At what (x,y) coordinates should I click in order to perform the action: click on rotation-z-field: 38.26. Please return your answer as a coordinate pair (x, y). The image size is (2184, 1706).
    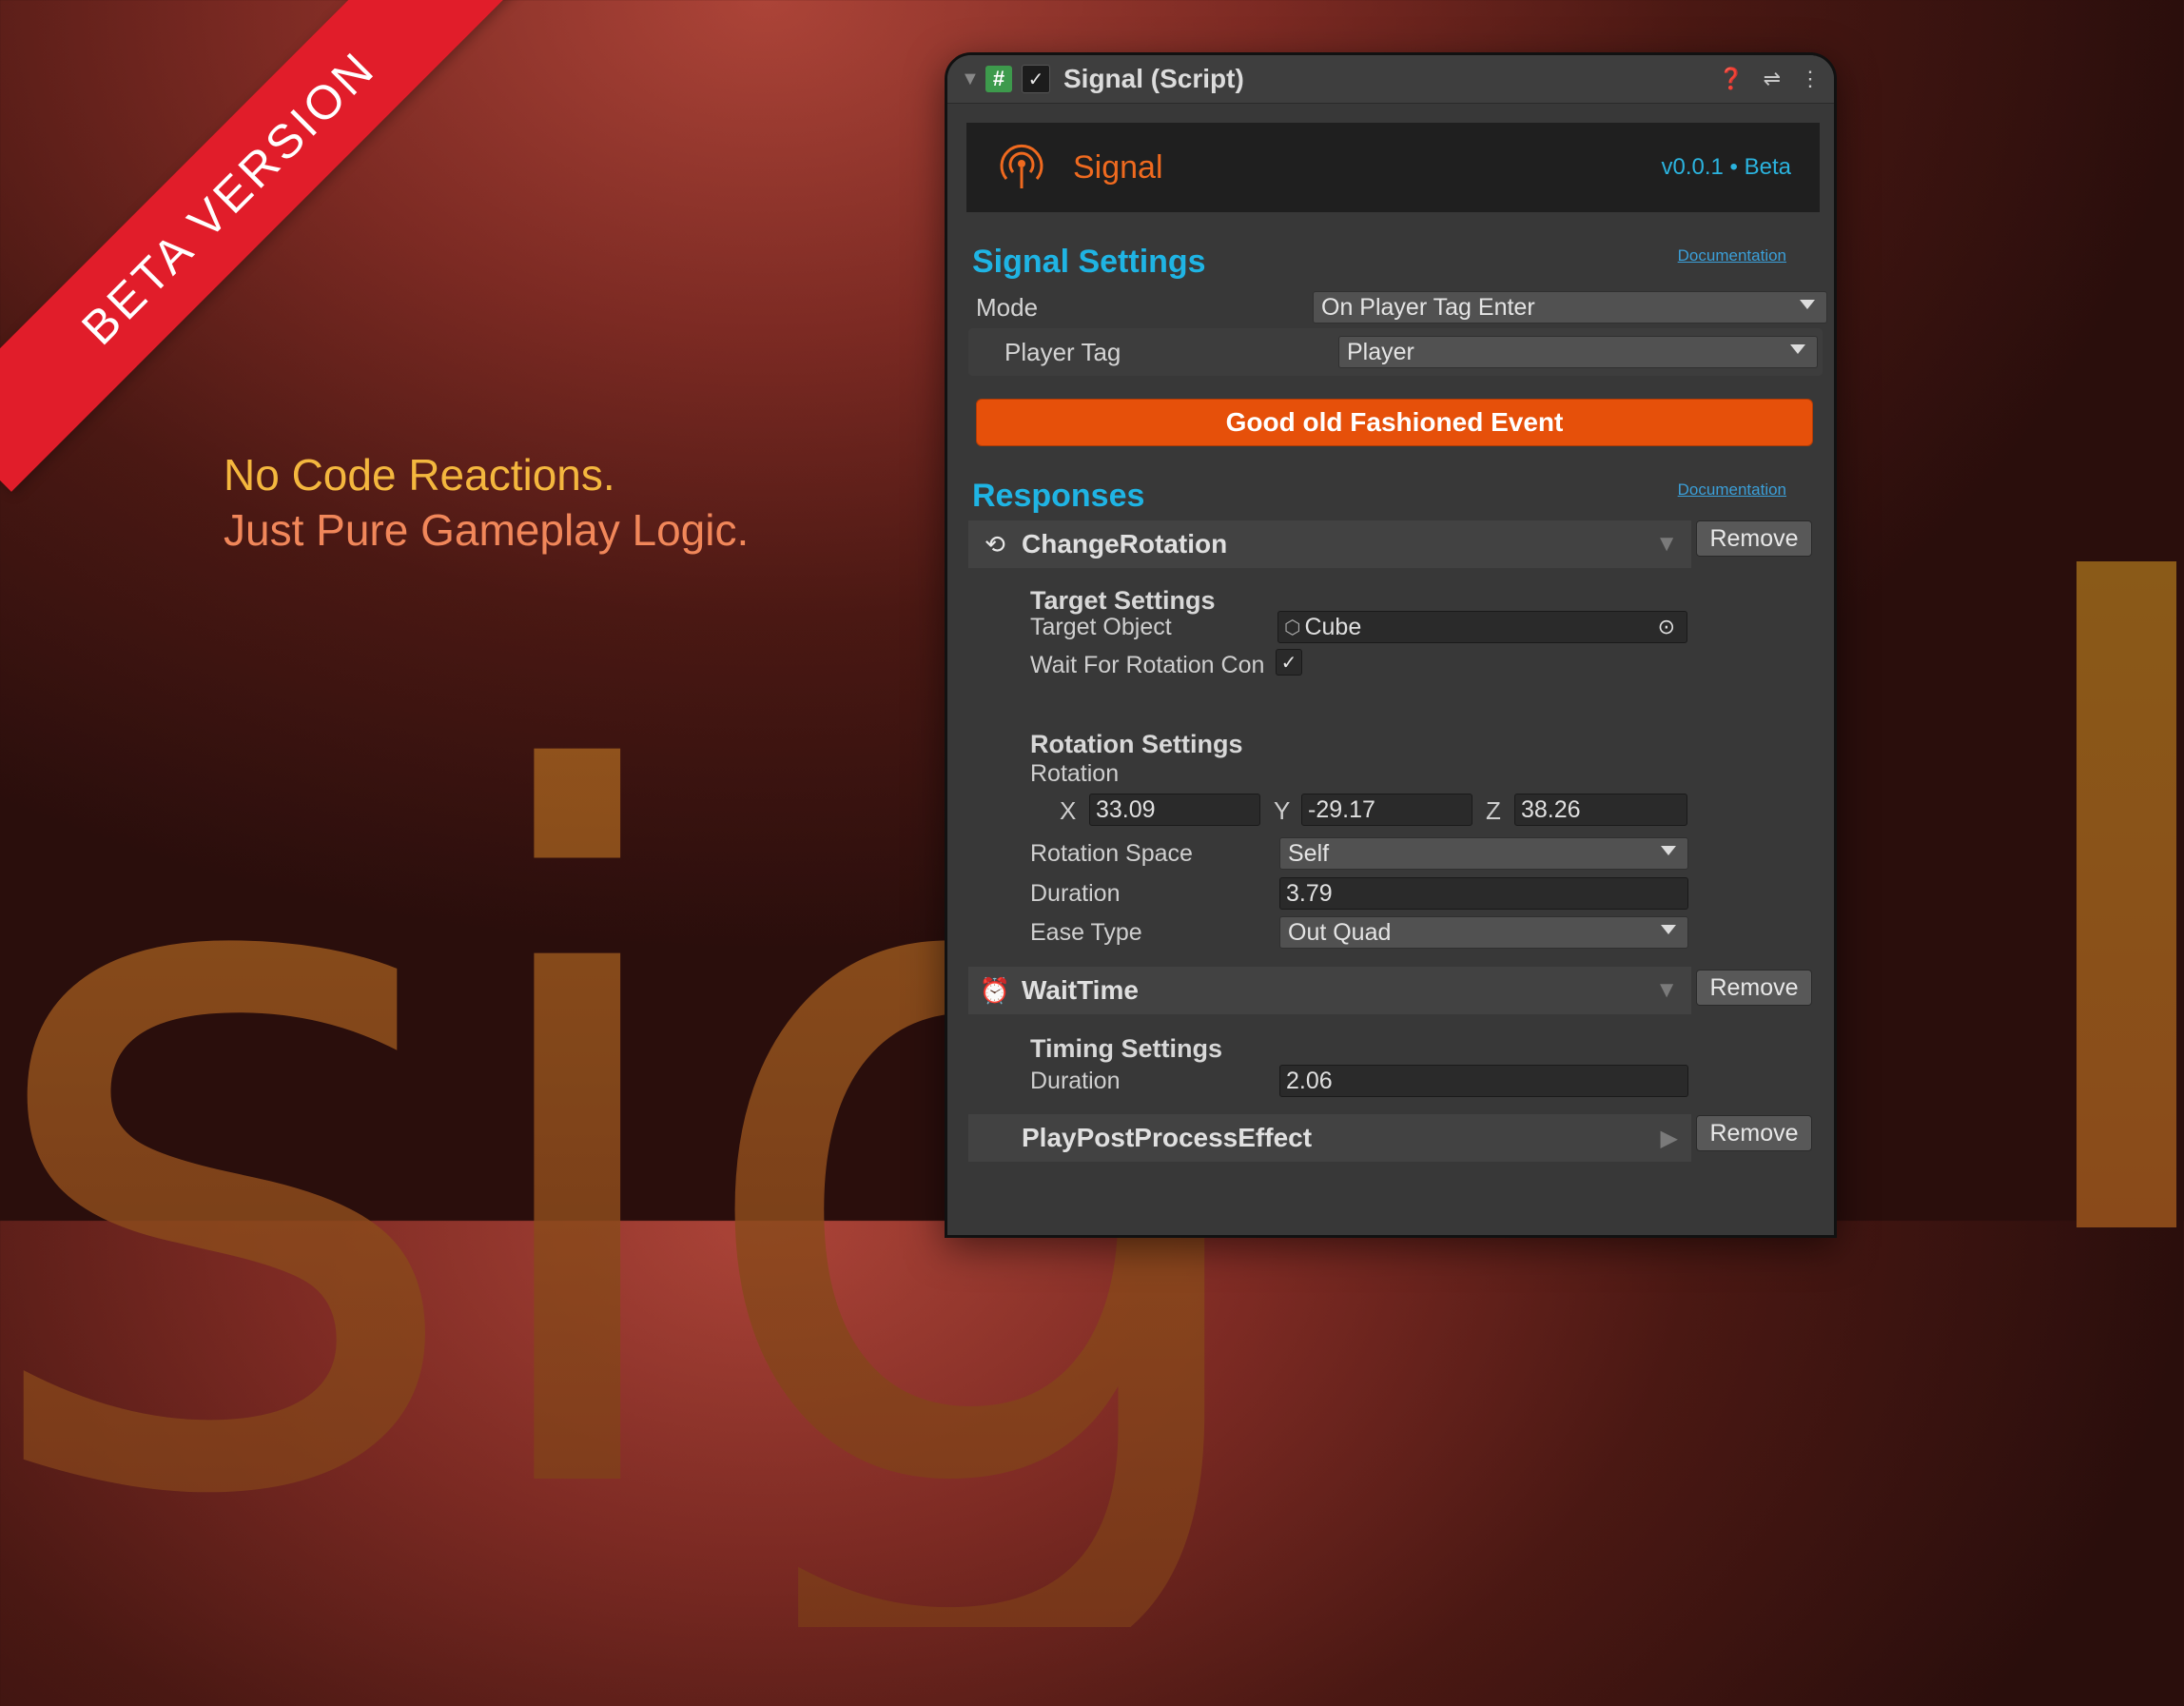
    Looking at the image, I should click on (1600, 810).